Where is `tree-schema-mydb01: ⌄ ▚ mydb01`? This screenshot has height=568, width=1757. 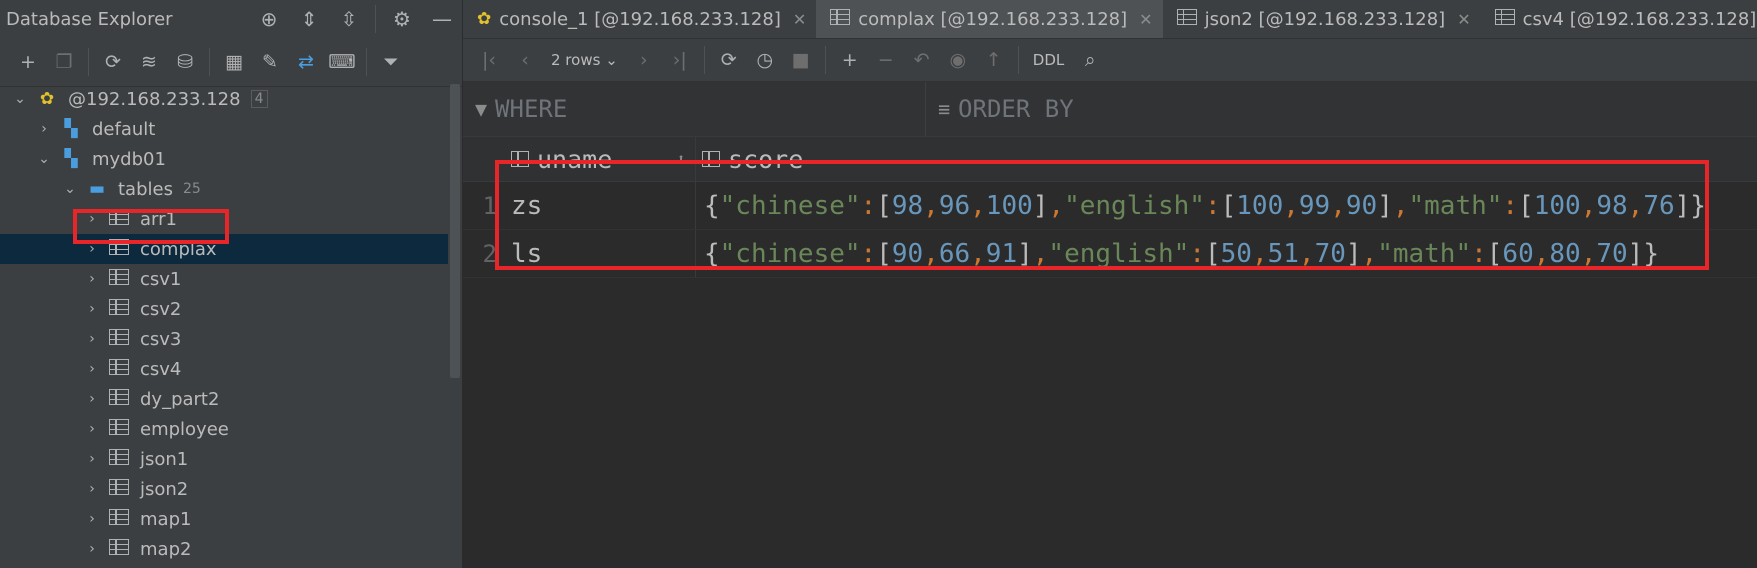 tree-schema-mydb01: ⌄ ▚ mydb01 is located at coordinates (224, 159).